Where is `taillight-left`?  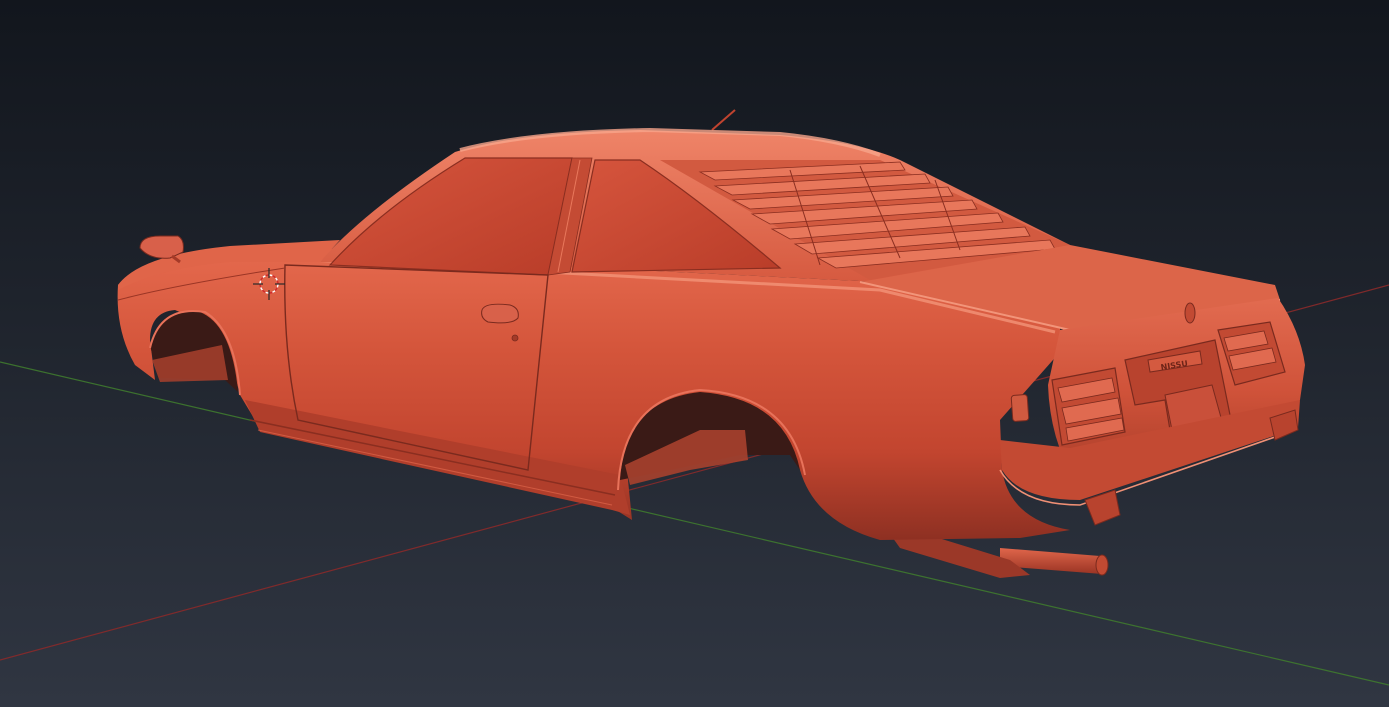
taillight-left is located at coordinates (1088, 406).